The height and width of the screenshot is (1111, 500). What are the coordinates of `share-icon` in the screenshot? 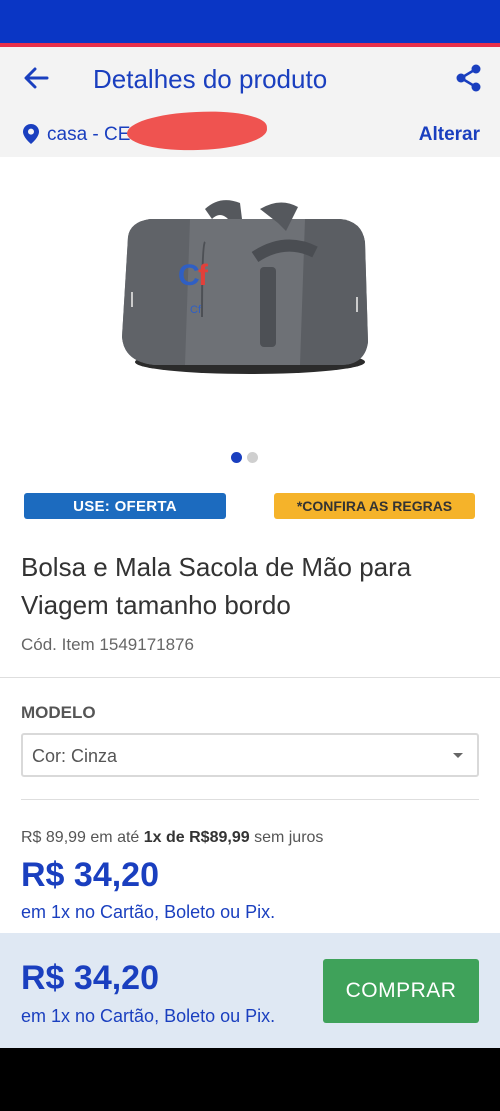 It's located at (468, 78).